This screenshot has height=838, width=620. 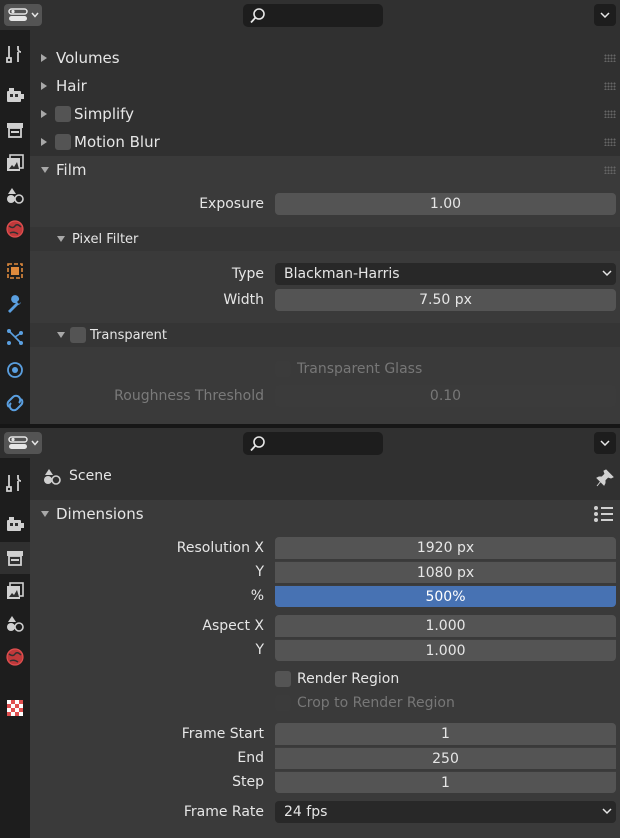 I want to click on panel-simplify: Simplify, so click(x=325, y=114).